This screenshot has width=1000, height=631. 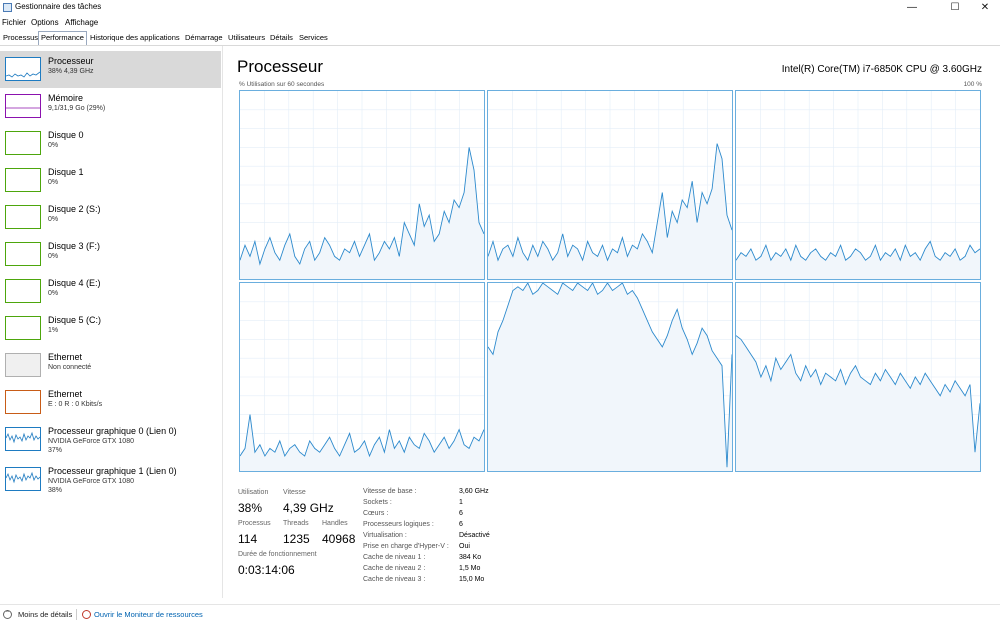 I want to click on vitesse-value: 4,39 GHz, so click(x=308, y=508).